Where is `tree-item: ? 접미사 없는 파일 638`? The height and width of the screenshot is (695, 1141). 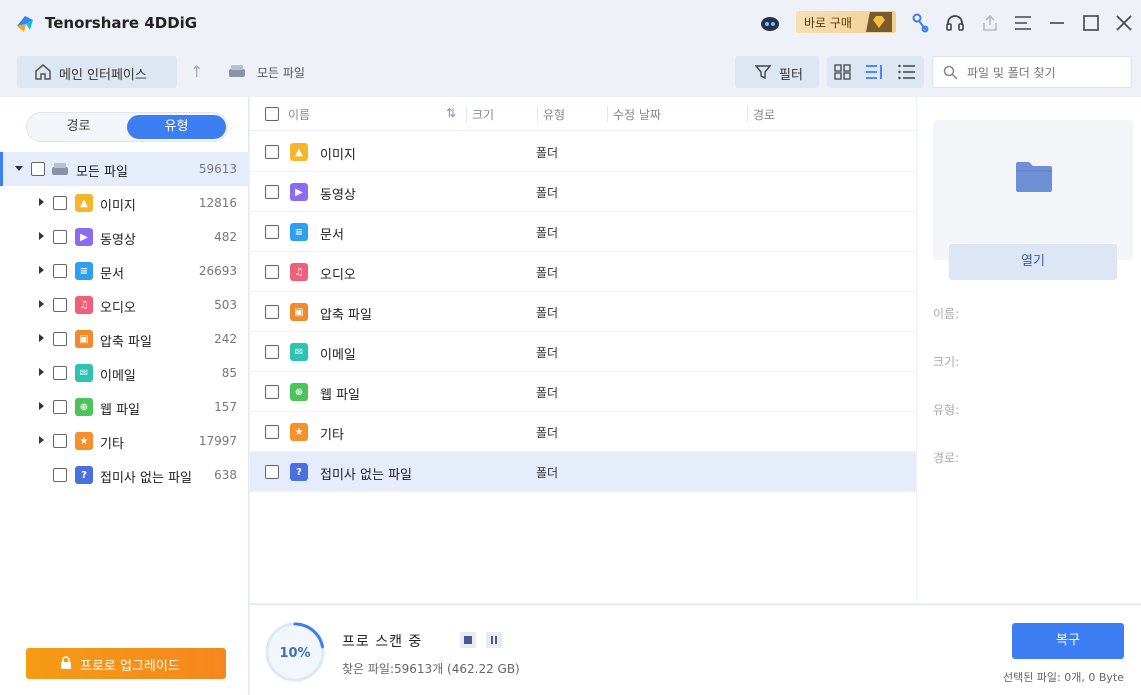
tree-item: ? 접미사 없는 파일 638 is located at coordinates (124, 475).